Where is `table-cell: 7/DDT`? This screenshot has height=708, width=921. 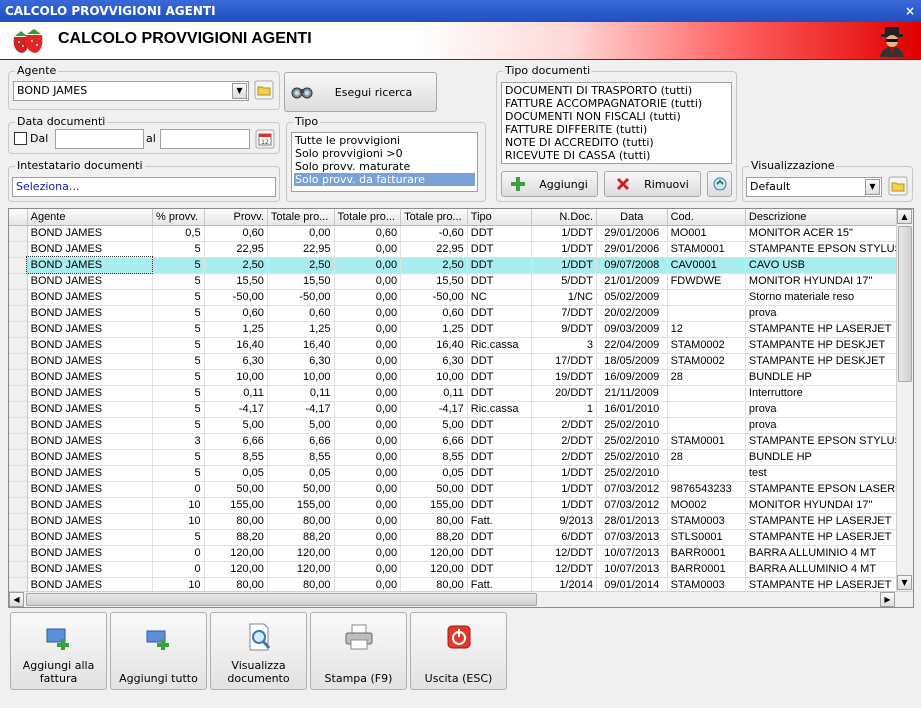
table-cell: 7/DDT is located at coordinates (564, 313).